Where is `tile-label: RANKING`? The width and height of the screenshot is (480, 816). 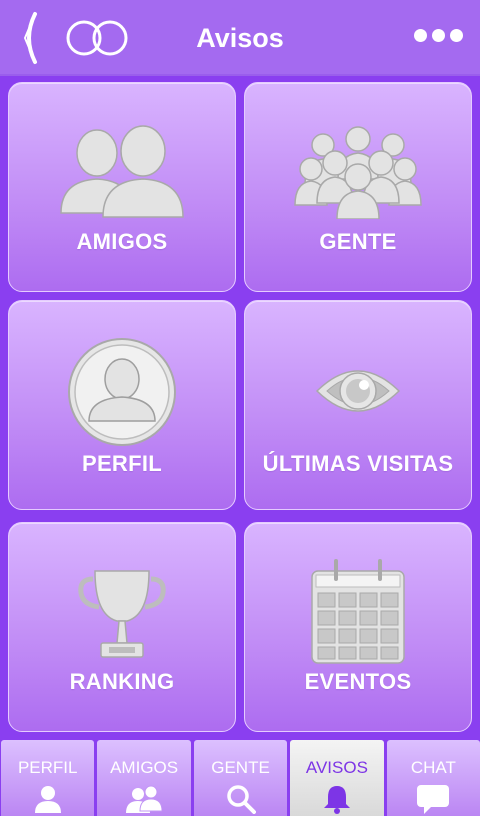
tile-label: RANKING is located at coordinates (122, 681).